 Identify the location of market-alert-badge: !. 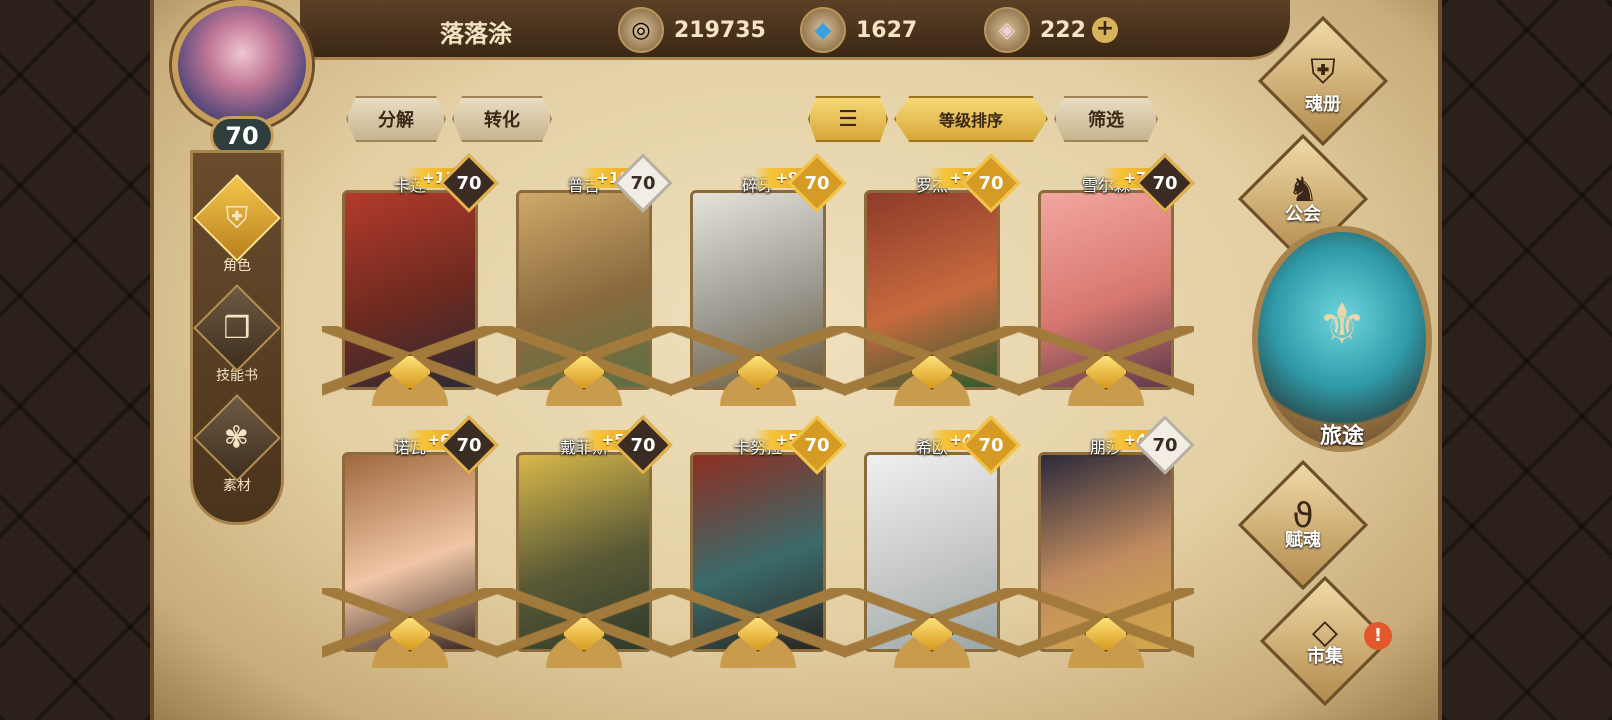
(1378, 636).